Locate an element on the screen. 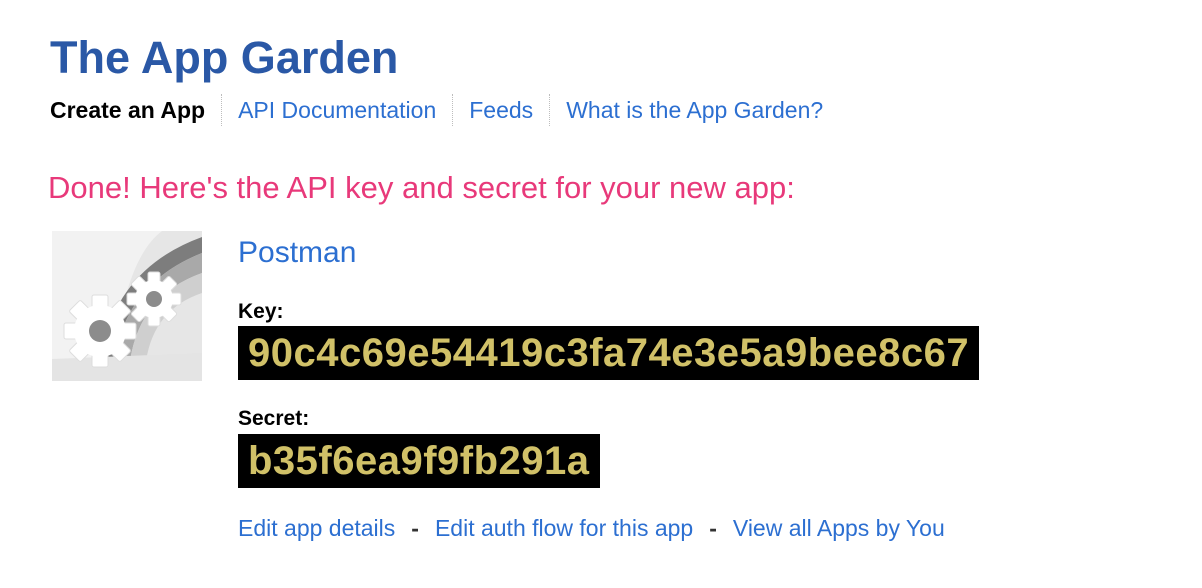  nav-item-api-documentation: API Documentation is located at coordinates (336, 110).